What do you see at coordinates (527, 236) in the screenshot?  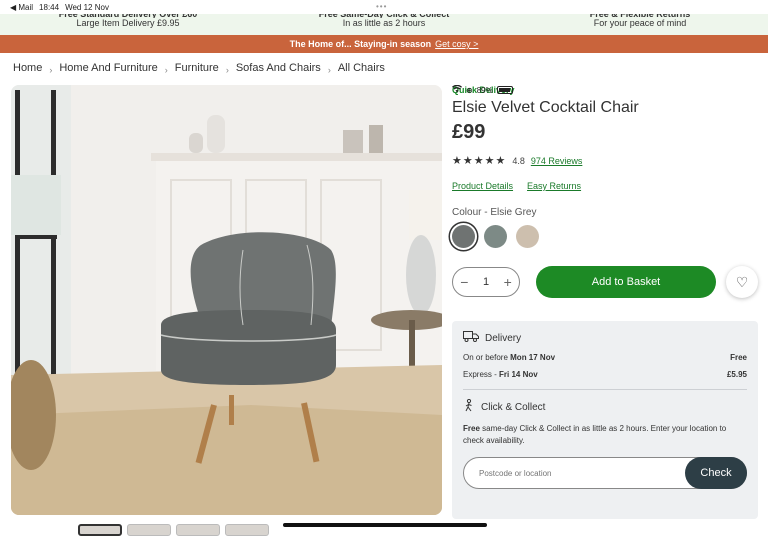 I see `swatch-natural` at bounding box center [527, 236].